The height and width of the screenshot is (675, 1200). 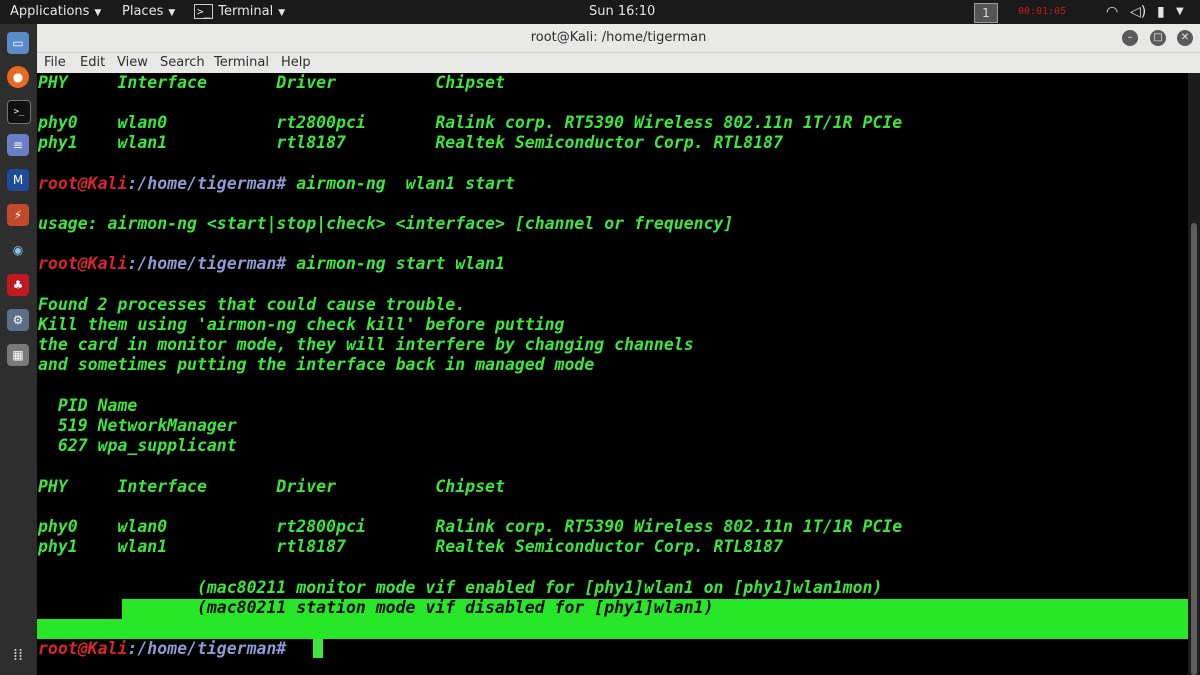 What do you see at coordinates (612, 629) in the screenshot?
I see `text-selection` at bounding box center [612, 629].